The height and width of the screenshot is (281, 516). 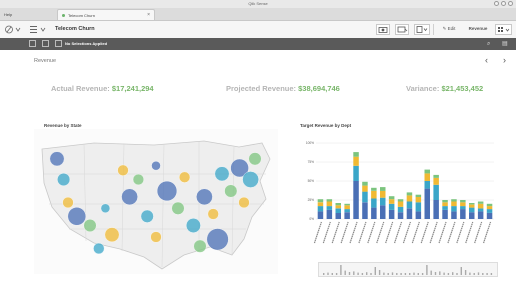 What do you see at coordinates (38, 29) in the screenshot?
I see `sheet-list-button` at bounding box center [38, 29].